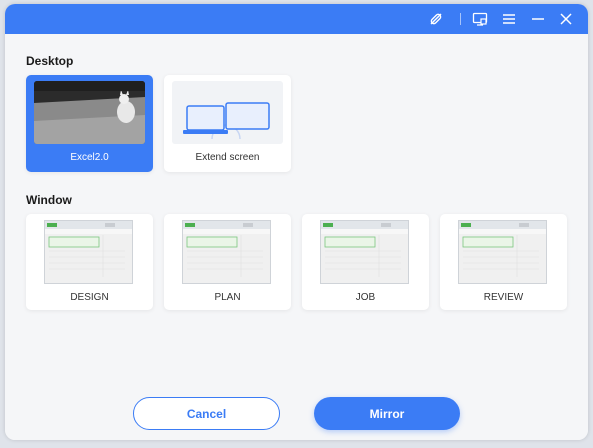  Describe the element at coordinates (49, 200) in the screenshot. I see `window-section-title: Window` at that location.